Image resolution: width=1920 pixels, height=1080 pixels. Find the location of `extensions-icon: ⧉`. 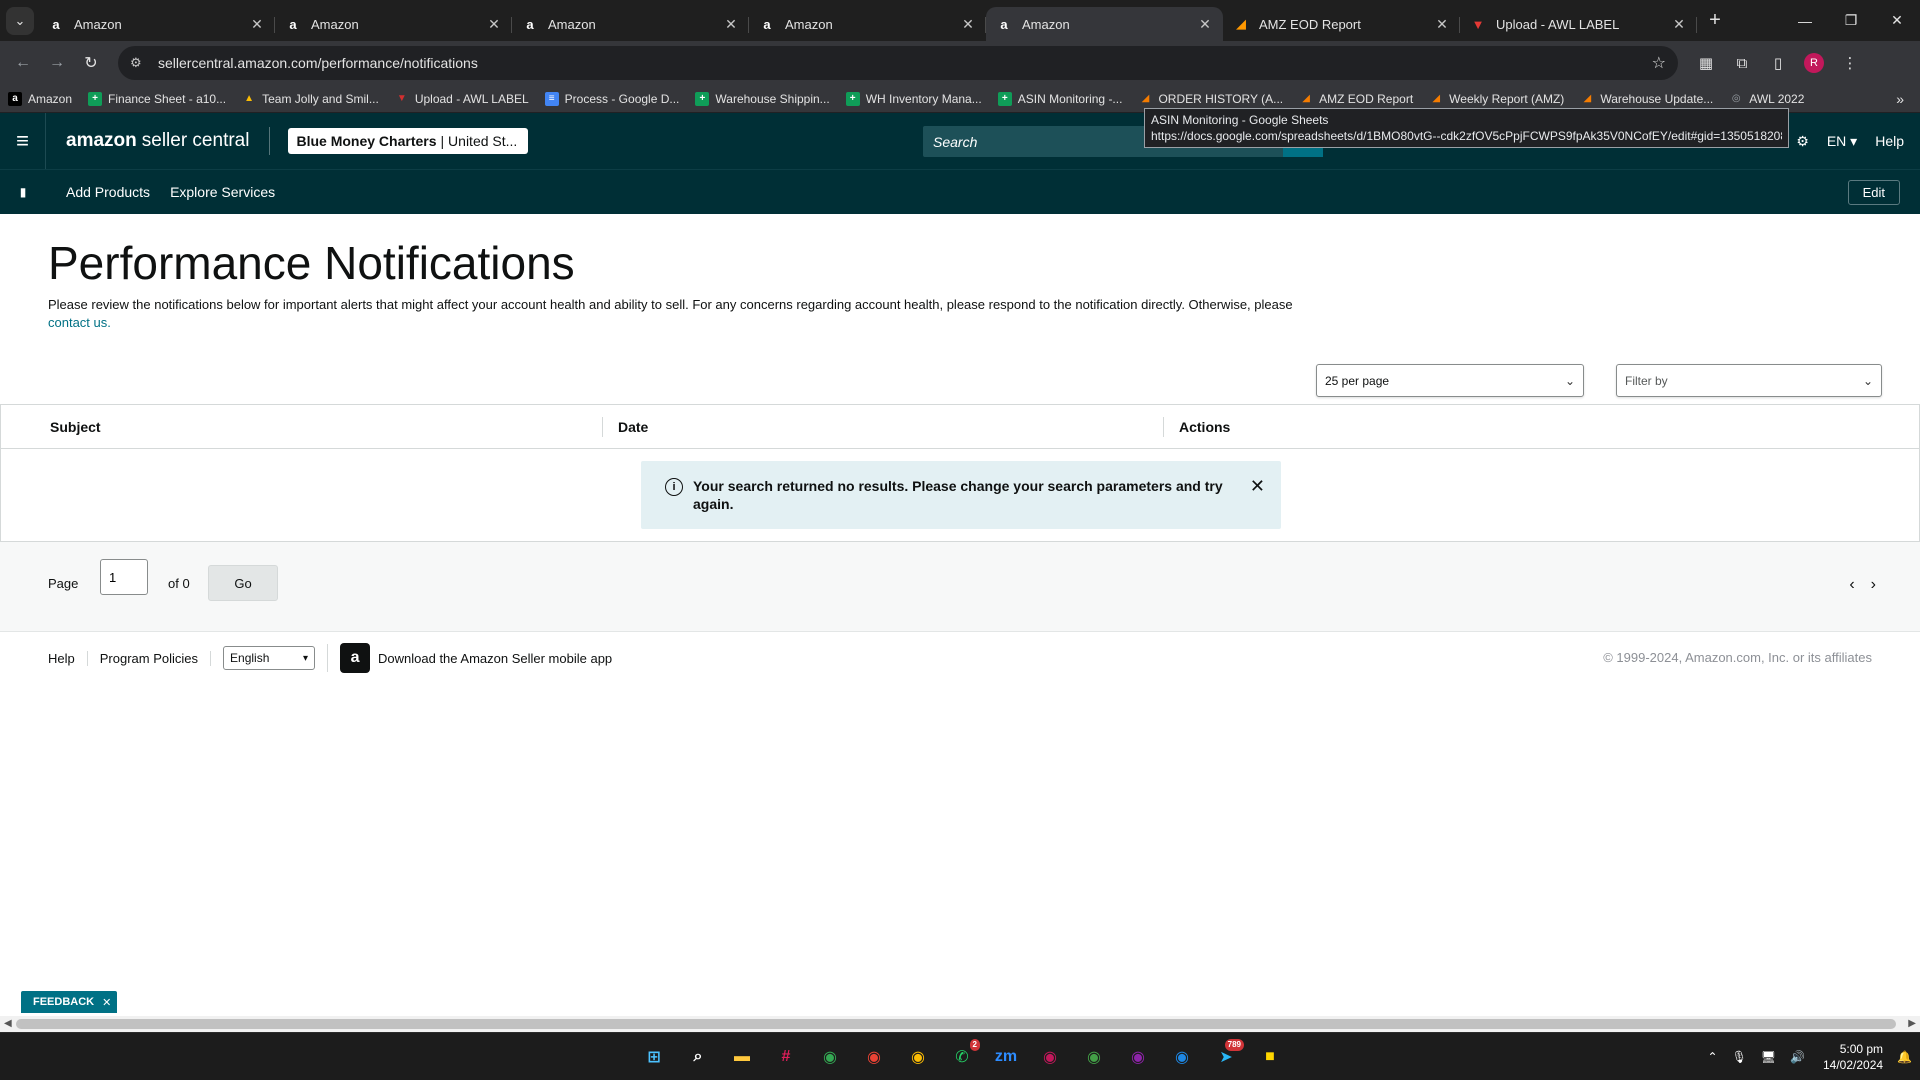

extensions-icon: ⧉ is located at coordinates (1742, 63).